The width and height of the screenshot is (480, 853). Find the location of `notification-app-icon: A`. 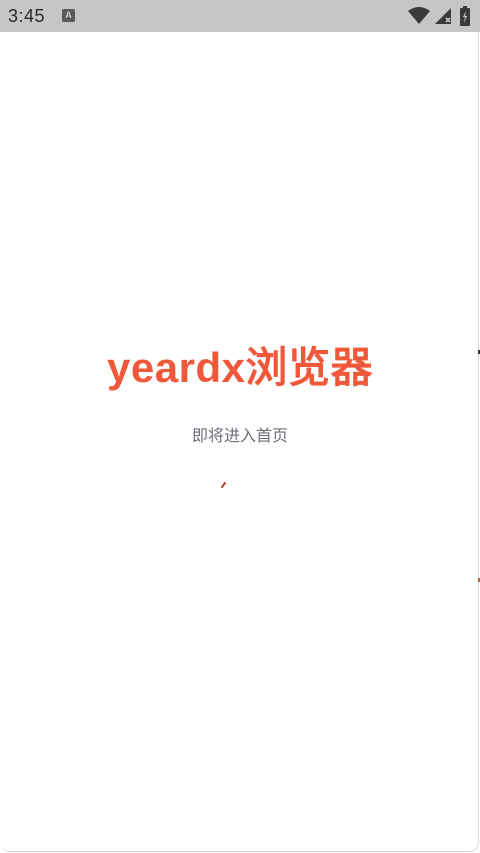

notification-app-icon: A is located at coordinates (68, 15).